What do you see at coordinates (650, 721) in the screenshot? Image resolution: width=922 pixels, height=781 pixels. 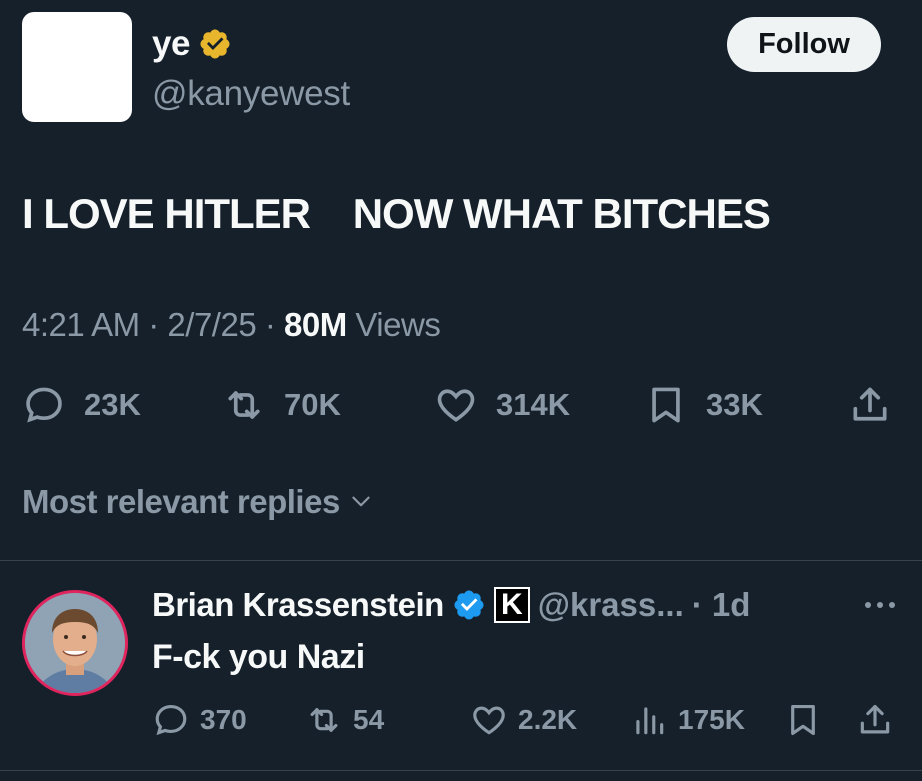 I see `views-chart-icon` at bounding box center [650, 721].